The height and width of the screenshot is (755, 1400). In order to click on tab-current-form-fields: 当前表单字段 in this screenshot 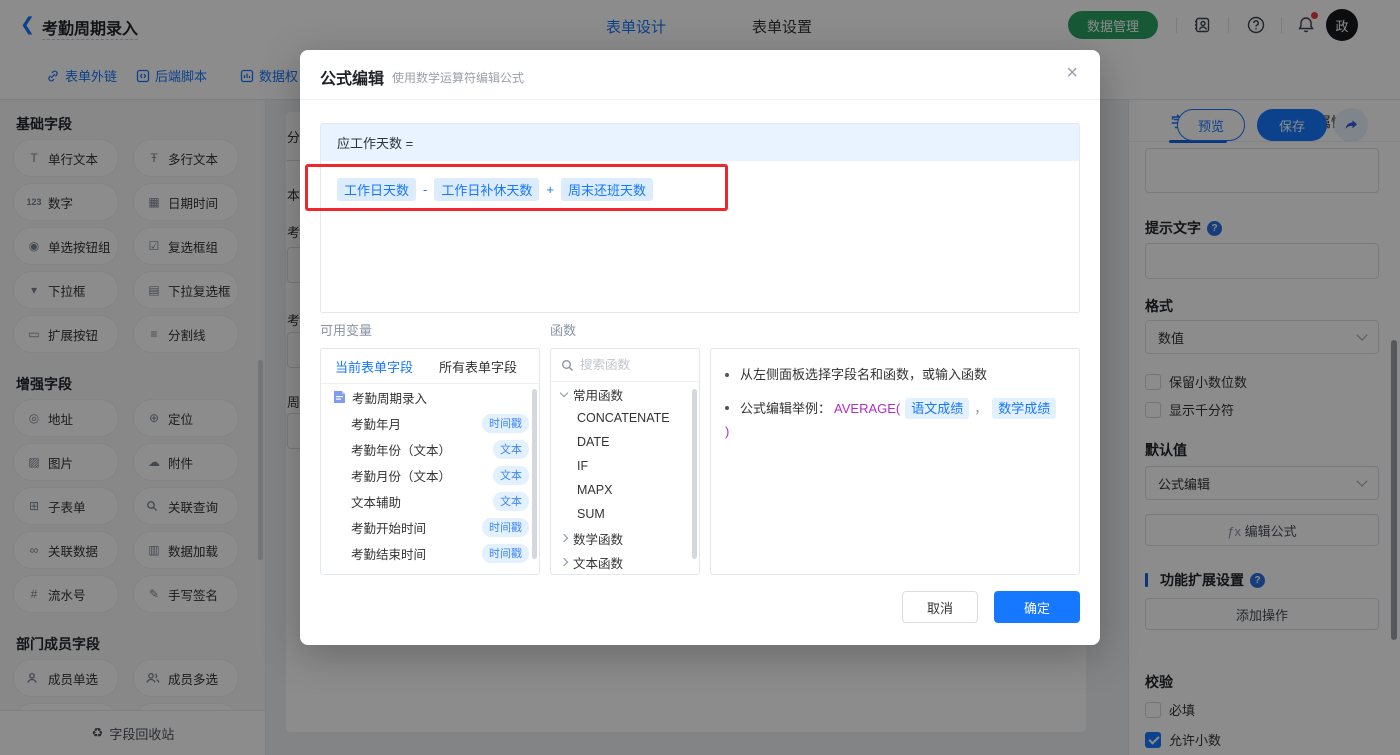, I will do `click(374, 366)`.